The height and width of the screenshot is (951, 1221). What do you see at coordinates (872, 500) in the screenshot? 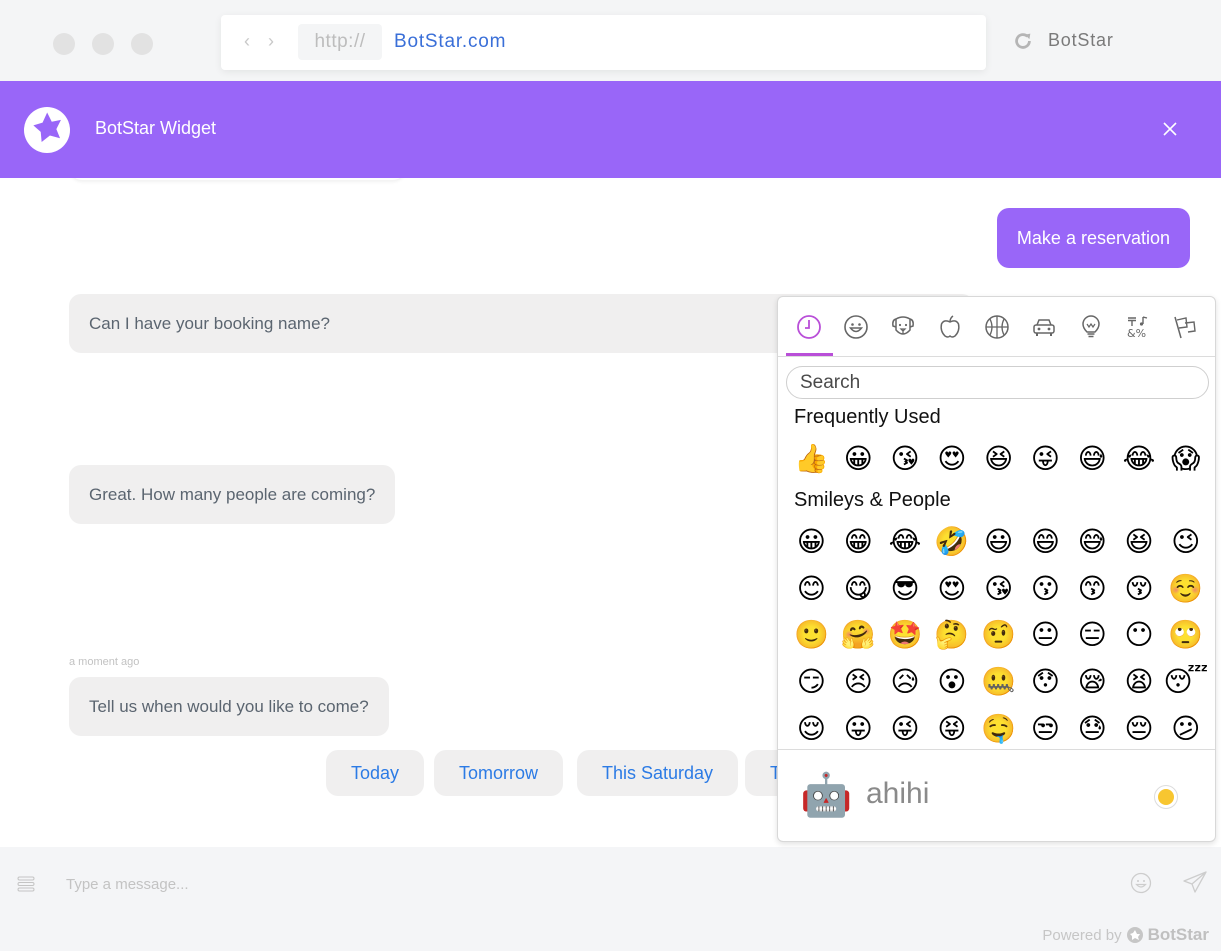
I see `section-title-smileys-people: Smileys & People` at bounding box center [872, 500].